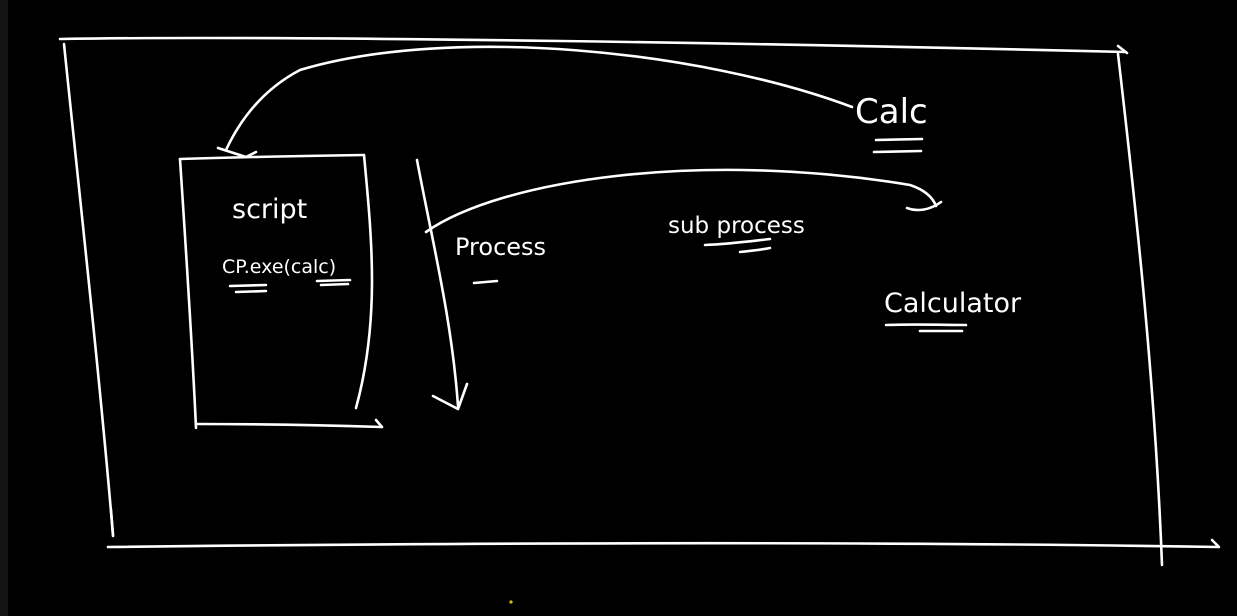 The image size is (1237, 616). Describe the element at coordinates (279, 267) in the screenshot. I see `code-label: CP.exe(calc)` at that location.